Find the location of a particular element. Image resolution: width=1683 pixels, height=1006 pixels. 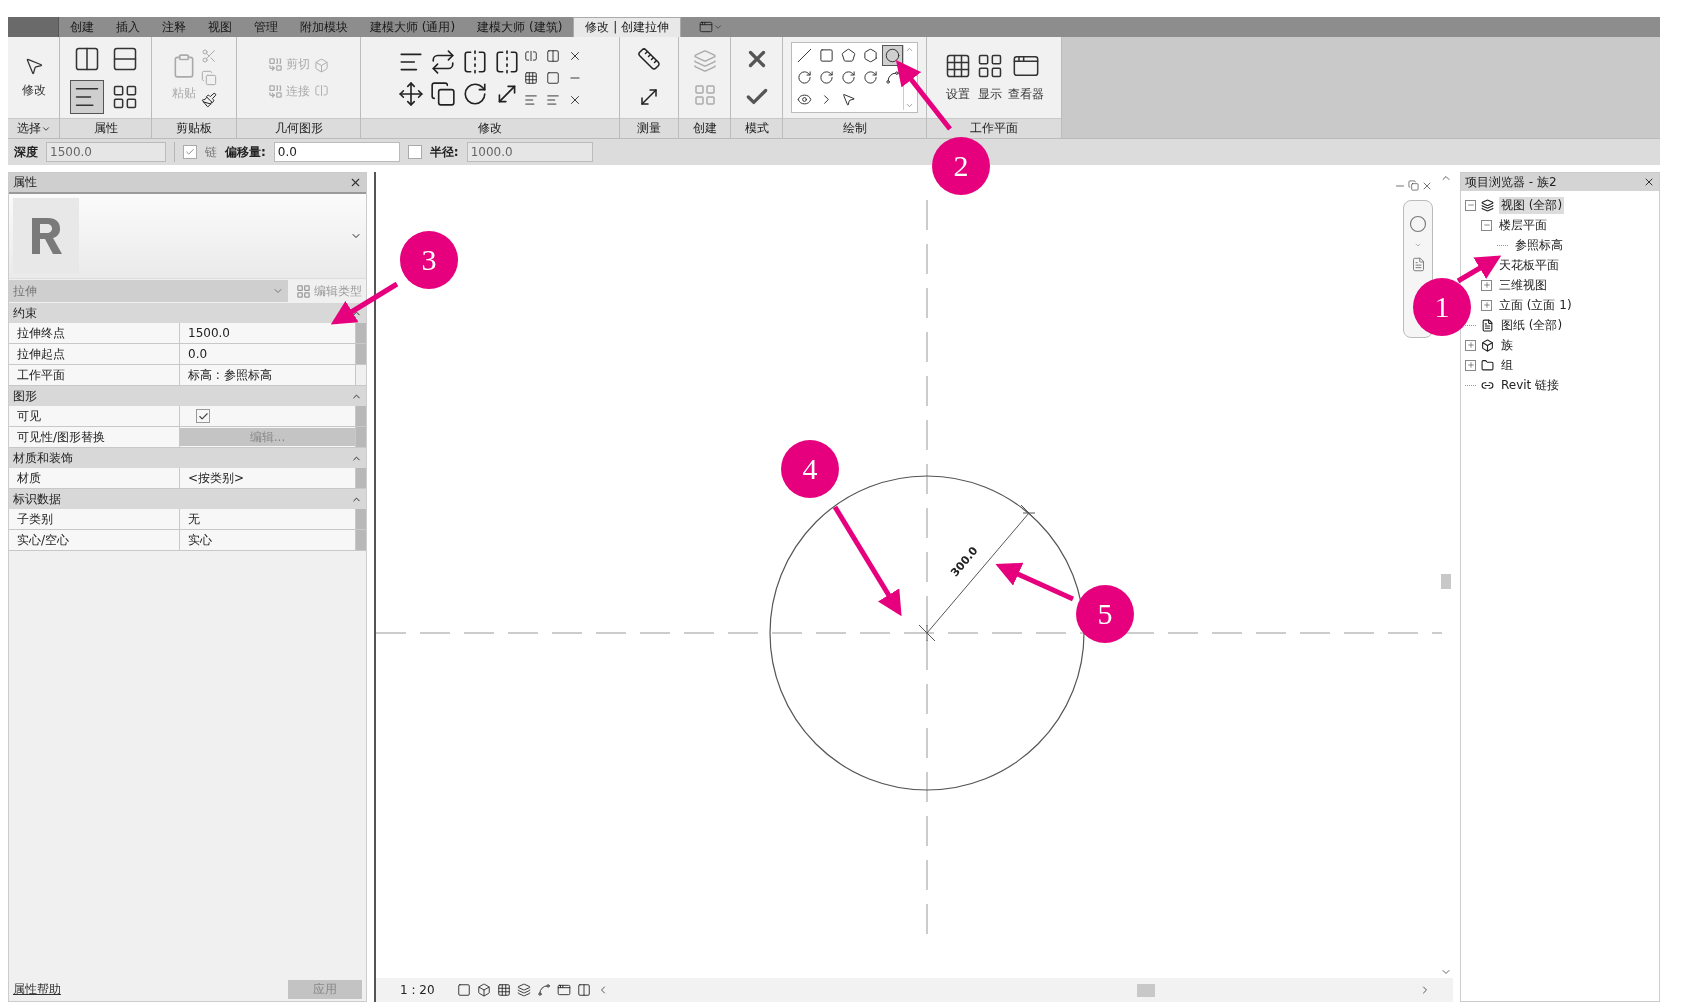

ribbon-tab: 创建 is located at coordinates (82, 27).